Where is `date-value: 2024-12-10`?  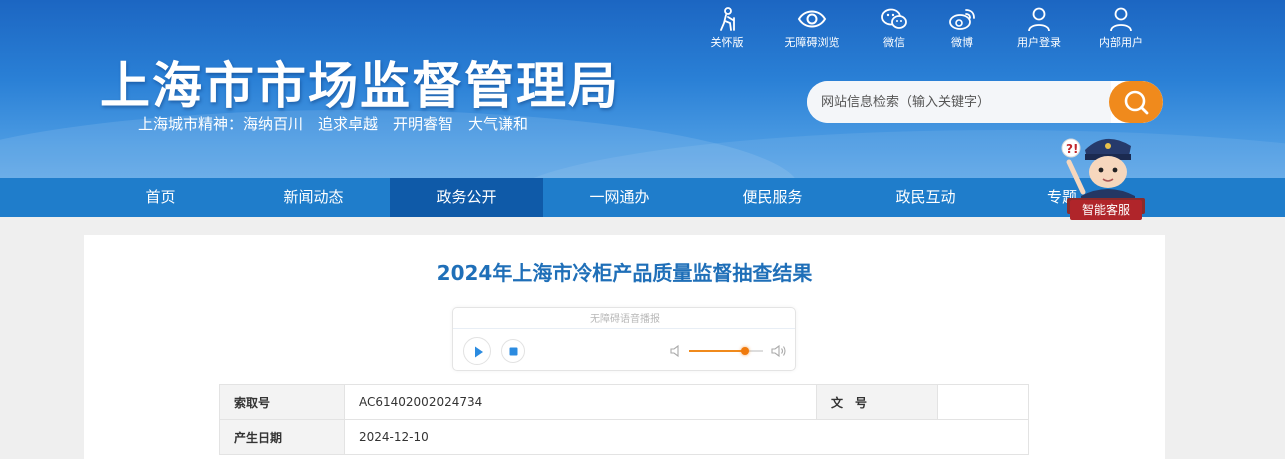 date-value: 2024-12-10 is located at coordinates (686, 437).